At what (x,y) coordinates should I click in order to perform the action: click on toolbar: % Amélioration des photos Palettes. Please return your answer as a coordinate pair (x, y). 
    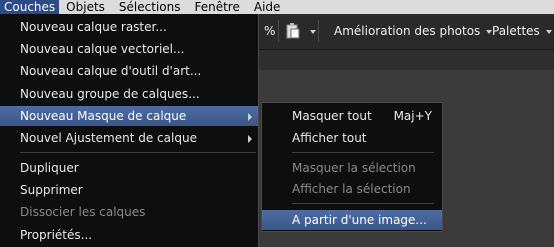
    Looking at the image, I should click on (406, 32).